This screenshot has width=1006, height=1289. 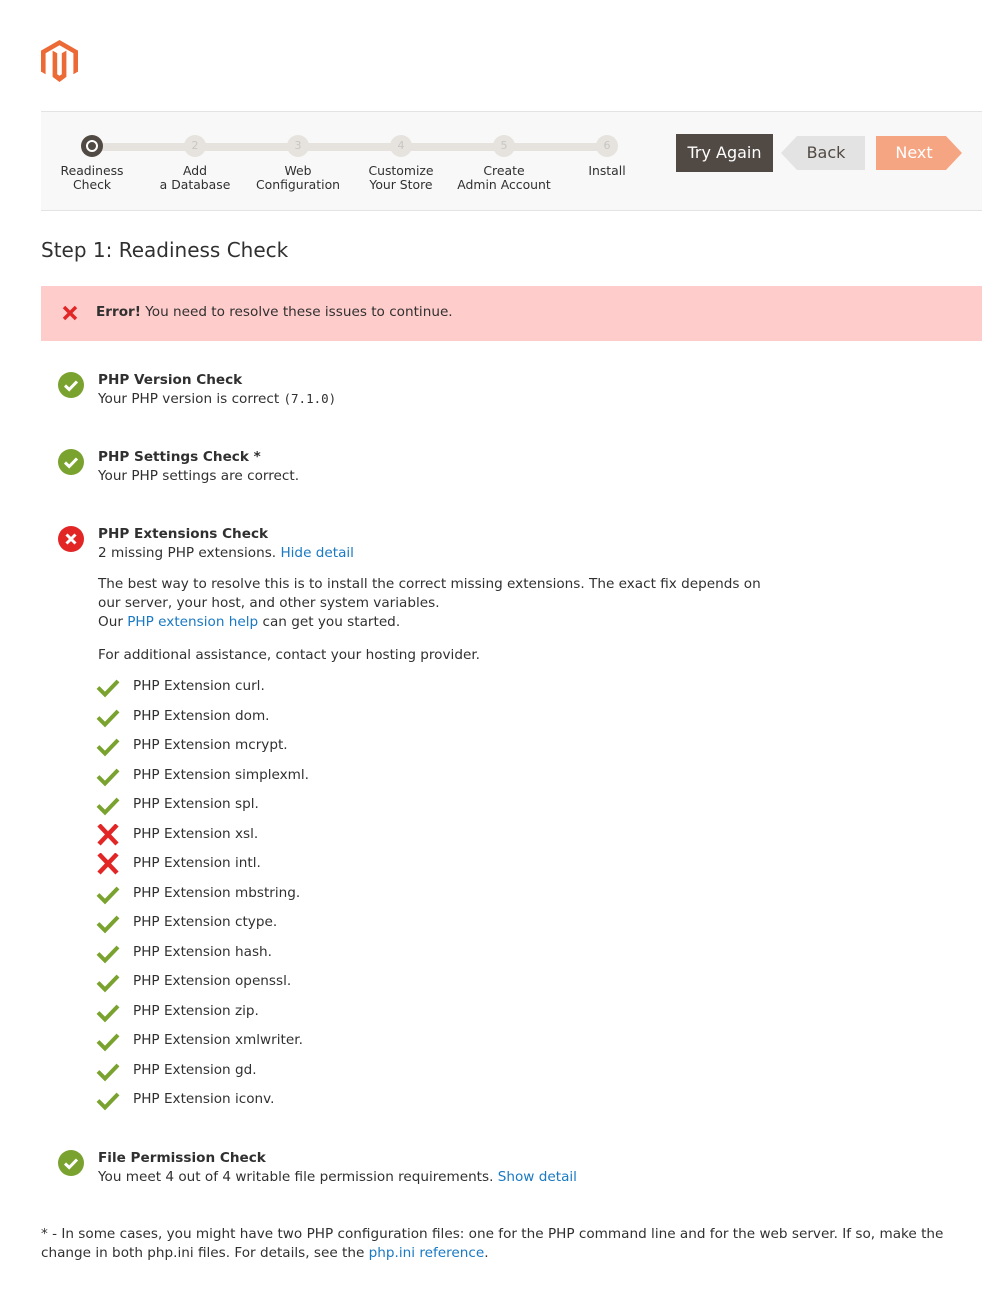 I want to click on step-4-marker: 4, so click(x=401, y=146).